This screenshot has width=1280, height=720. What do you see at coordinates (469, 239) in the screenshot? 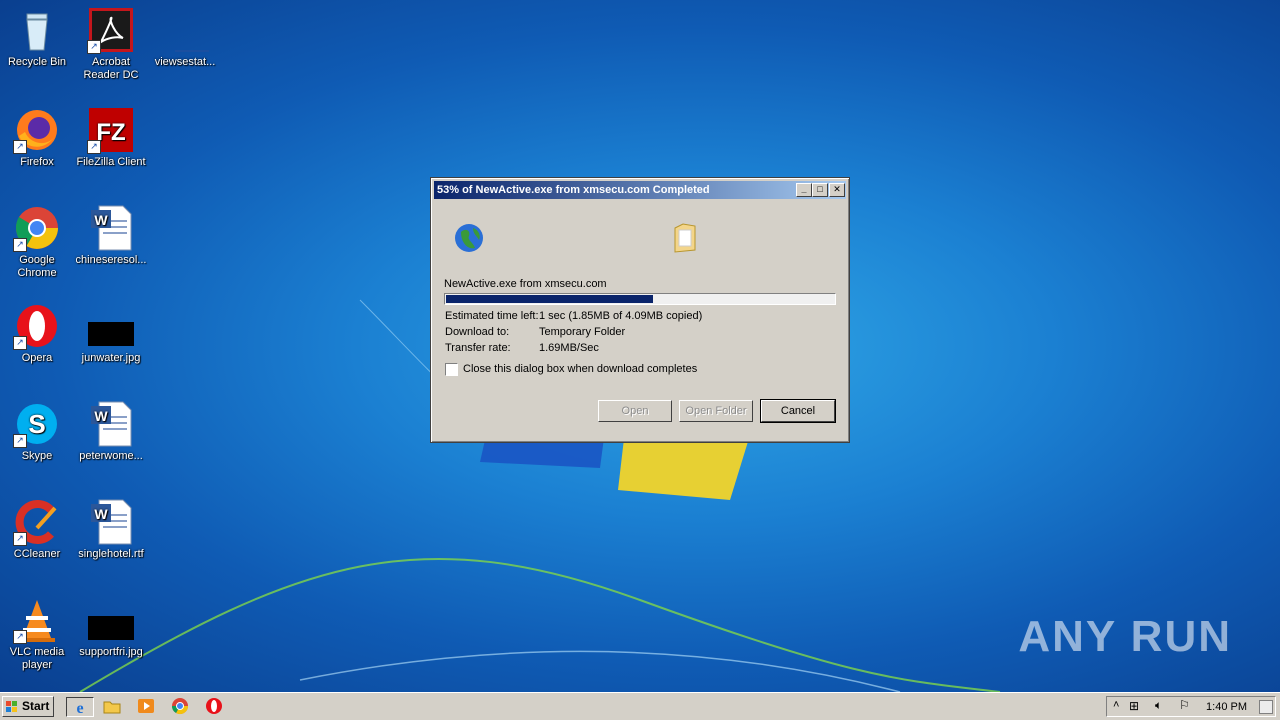
I see `globe-icon` at bounding box center [469, 239].